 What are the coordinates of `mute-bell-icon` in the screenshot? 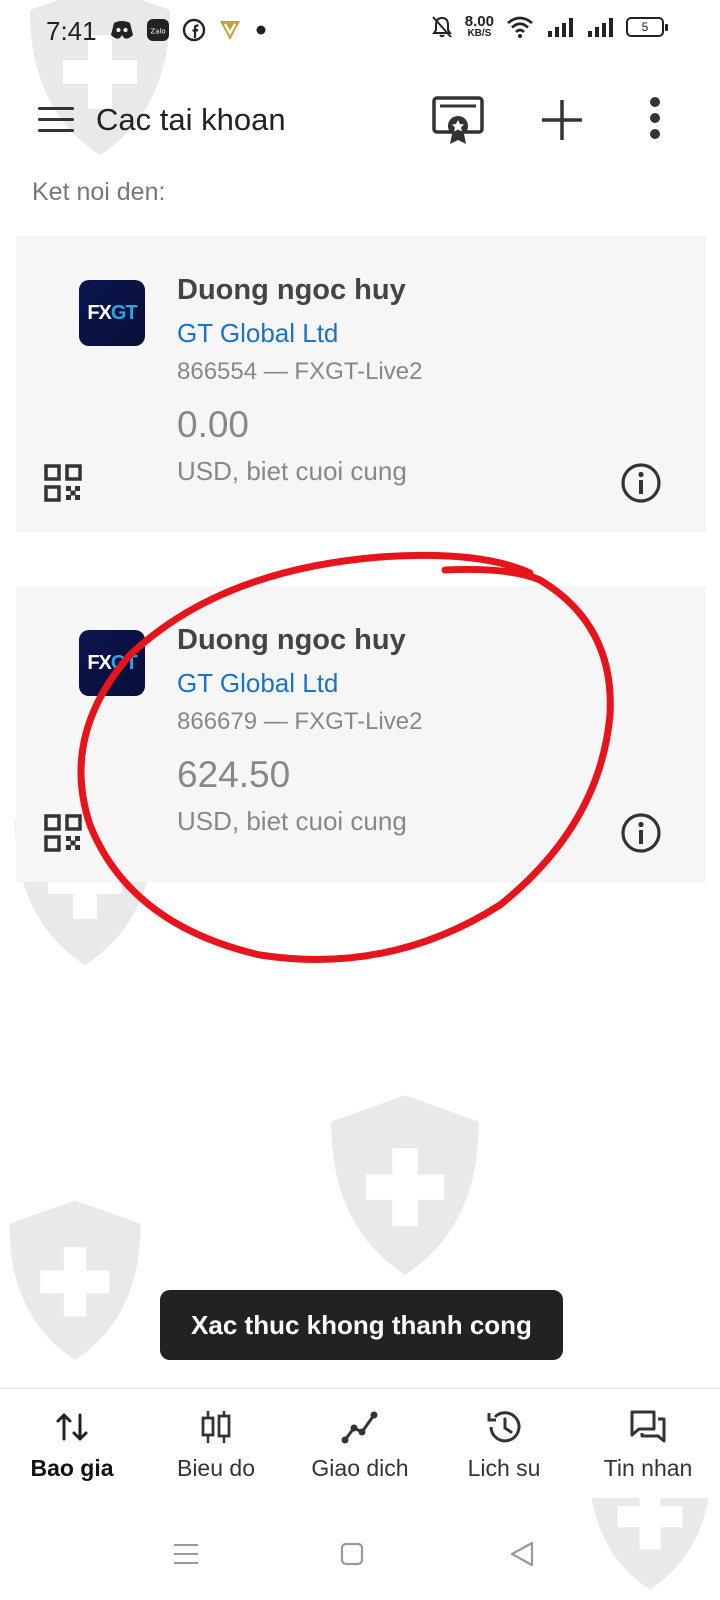 It's located at (441, 26).